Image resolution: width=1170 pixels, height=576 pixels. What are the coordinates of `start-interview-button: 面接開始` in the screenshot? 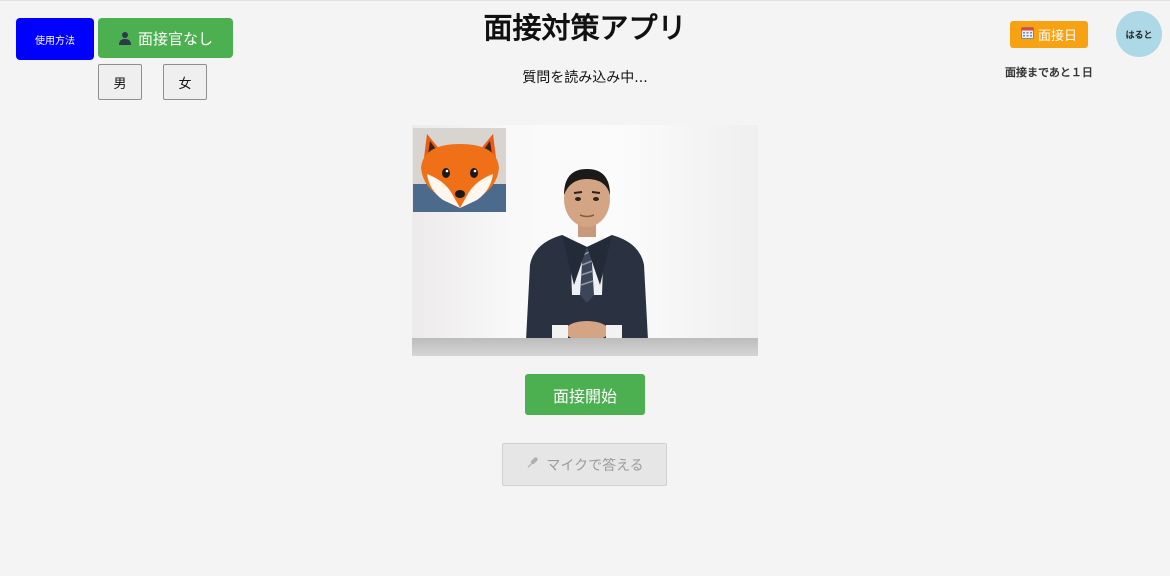 It's located at (585, 394).